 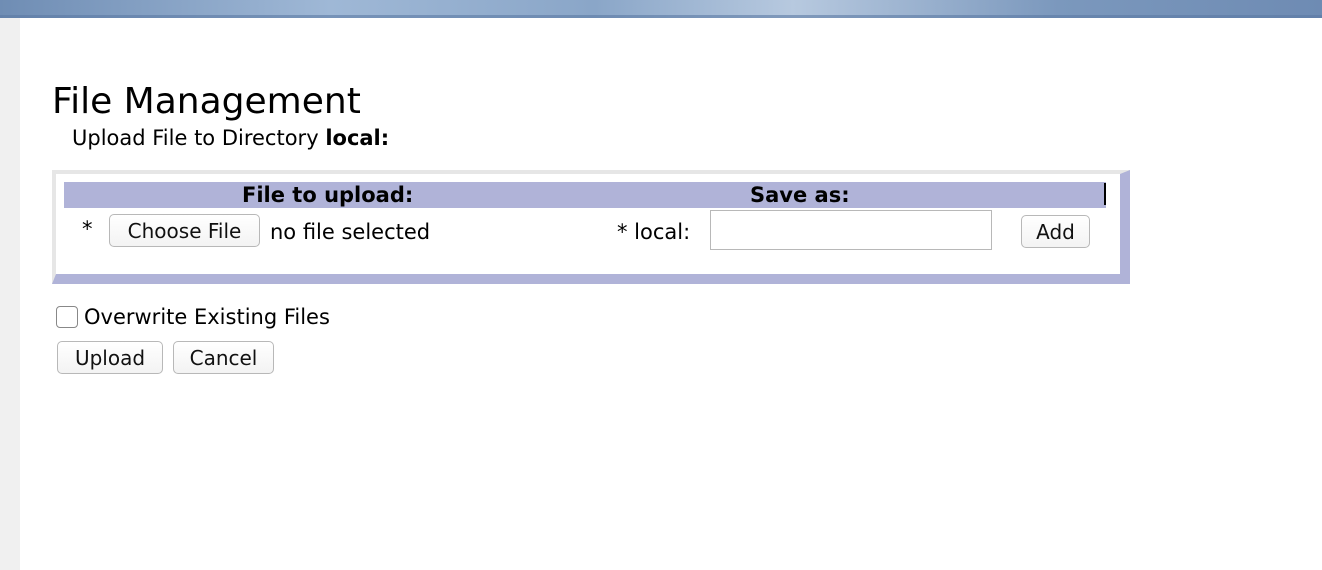 What do you see at coordinates (1055, 231) in the screenshot?
I see `add-button: Add` at bounding box center [1055, 231].